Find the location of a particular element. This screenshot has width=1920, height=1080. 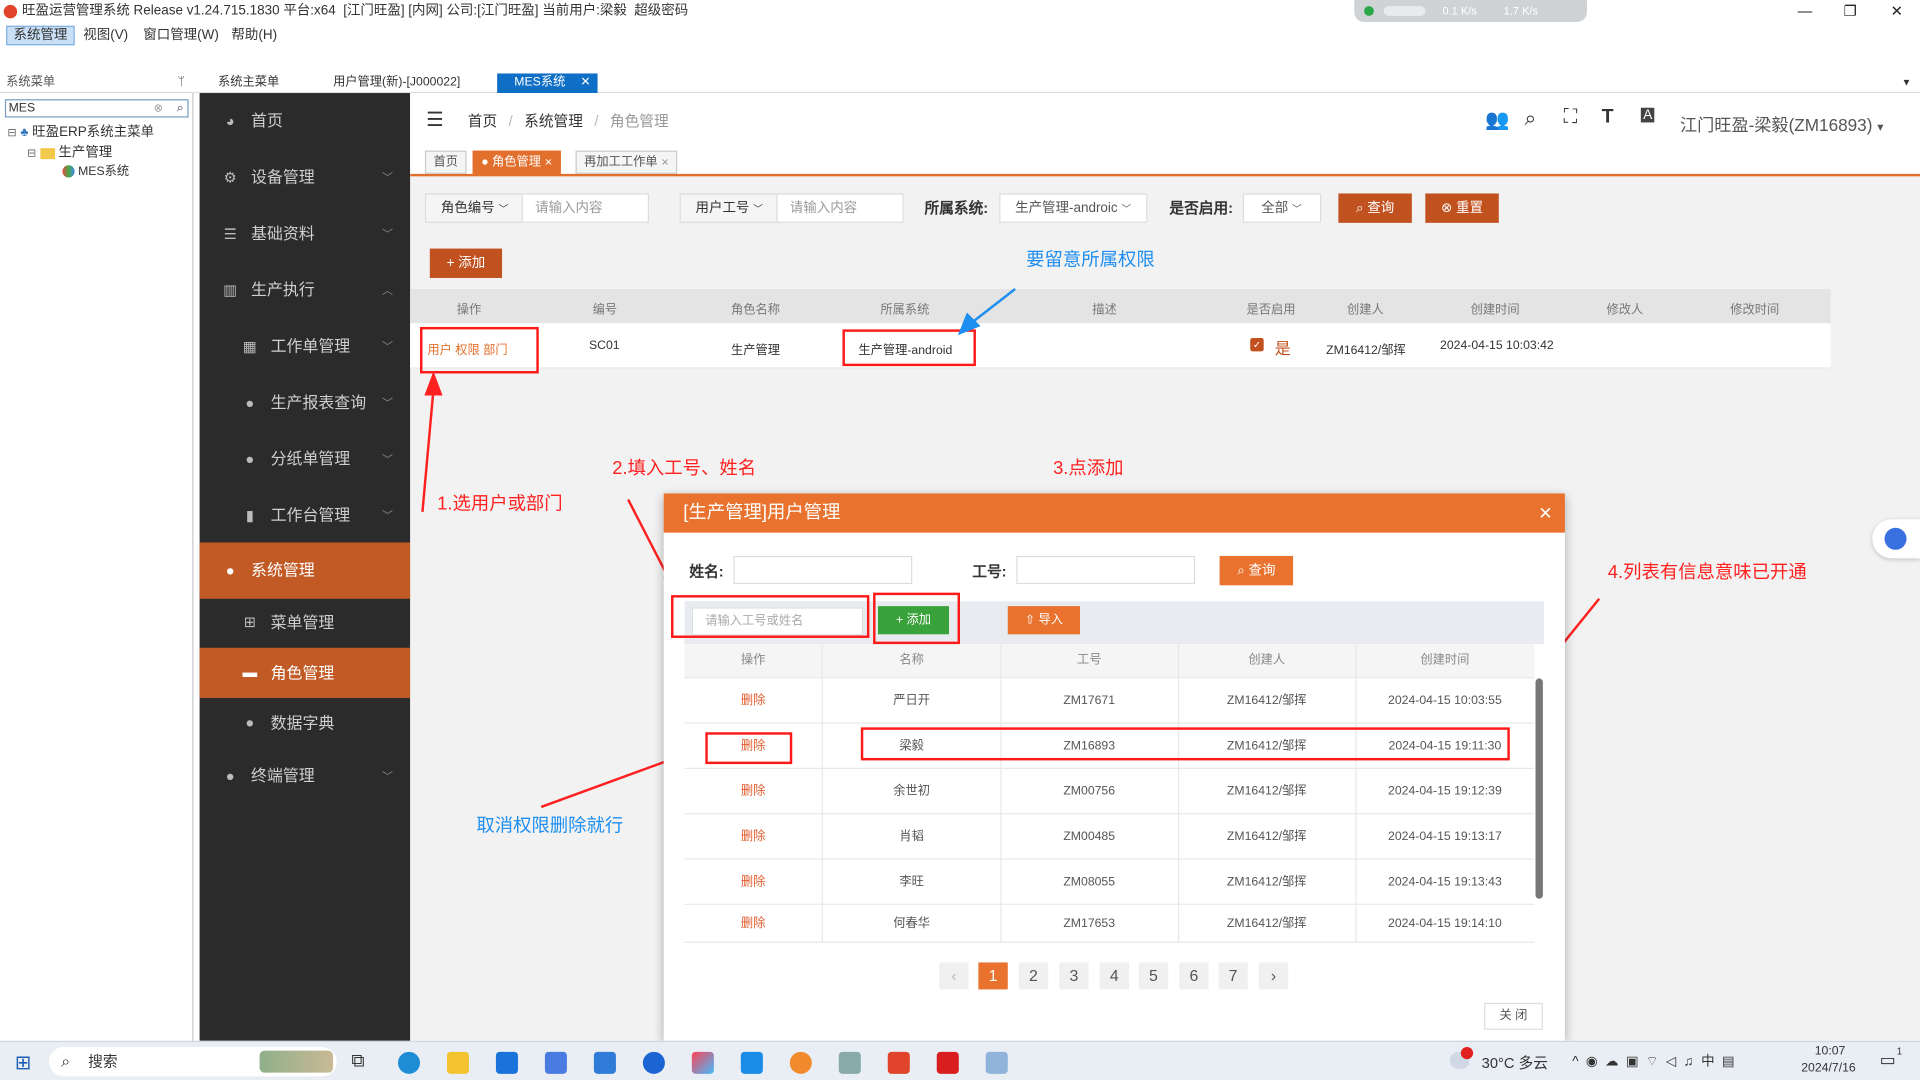

maximize-button: ❐ is located at coordinates (1850, 11).